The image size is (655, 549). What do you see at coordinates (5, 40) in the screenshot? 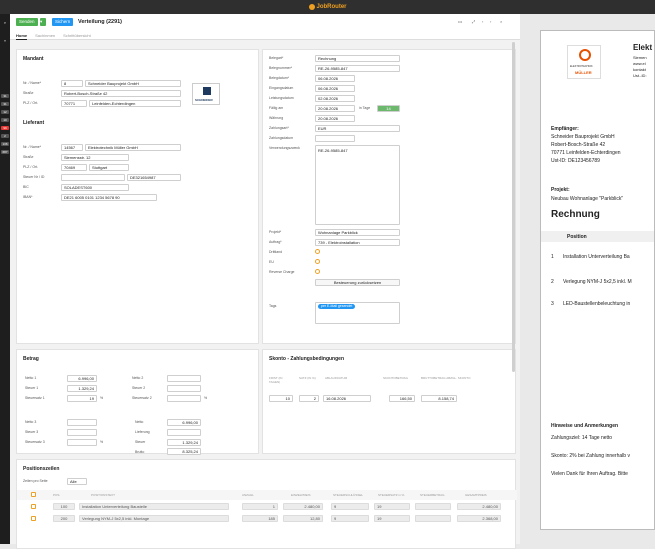
I see `collapse-icon: «` at bounding box center [5, 40].